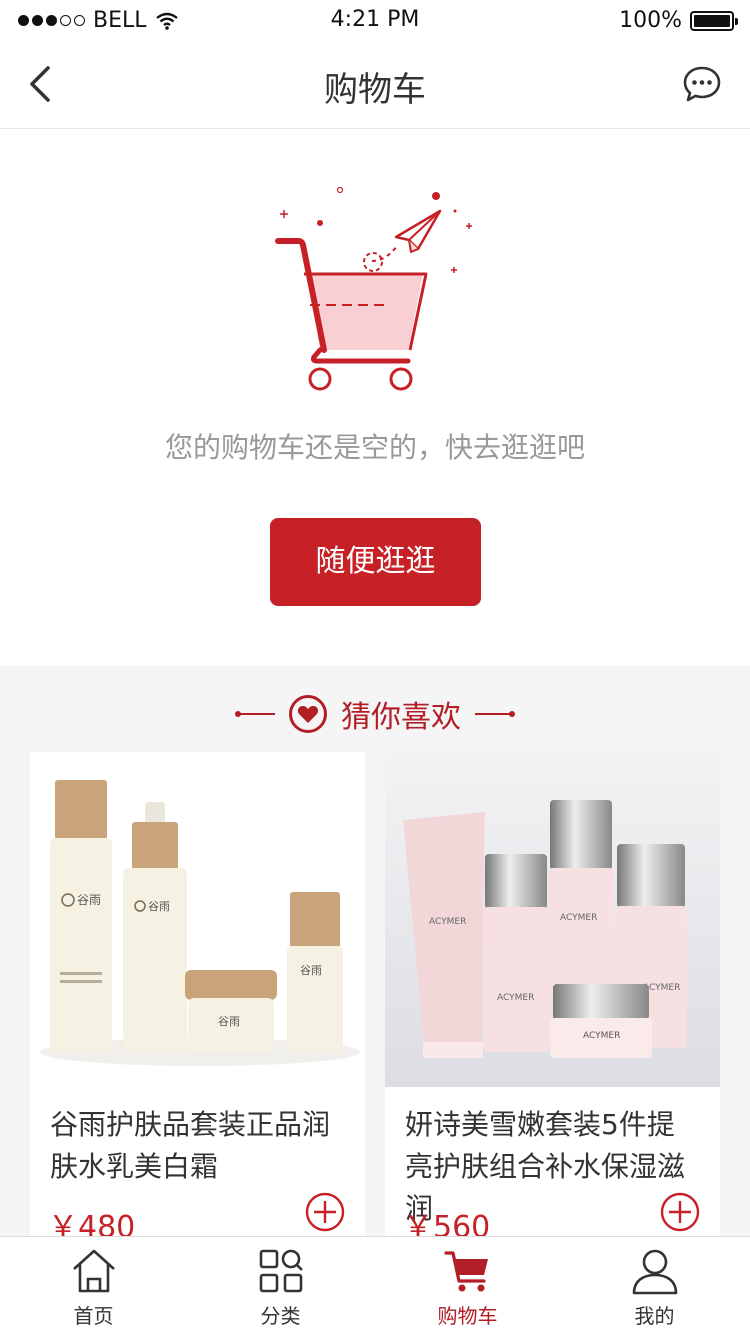 The height and width of the screenshot is (1335, 750). Describe the element at coordinates (654, 1272) in the screenshot. I see `profile-icon` at that location.